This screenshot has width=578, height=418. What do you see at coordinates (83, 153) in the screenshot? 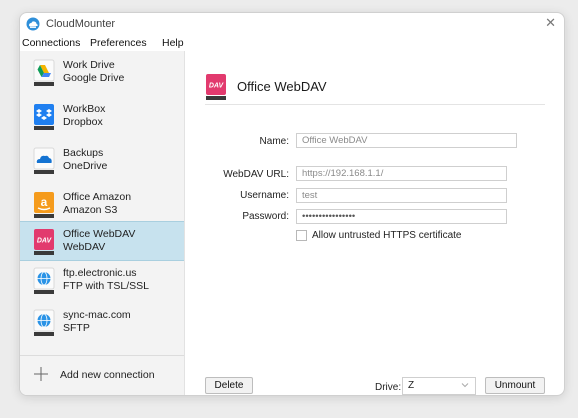
I see `connection-name: Backups` at bounding box center [83, 153].